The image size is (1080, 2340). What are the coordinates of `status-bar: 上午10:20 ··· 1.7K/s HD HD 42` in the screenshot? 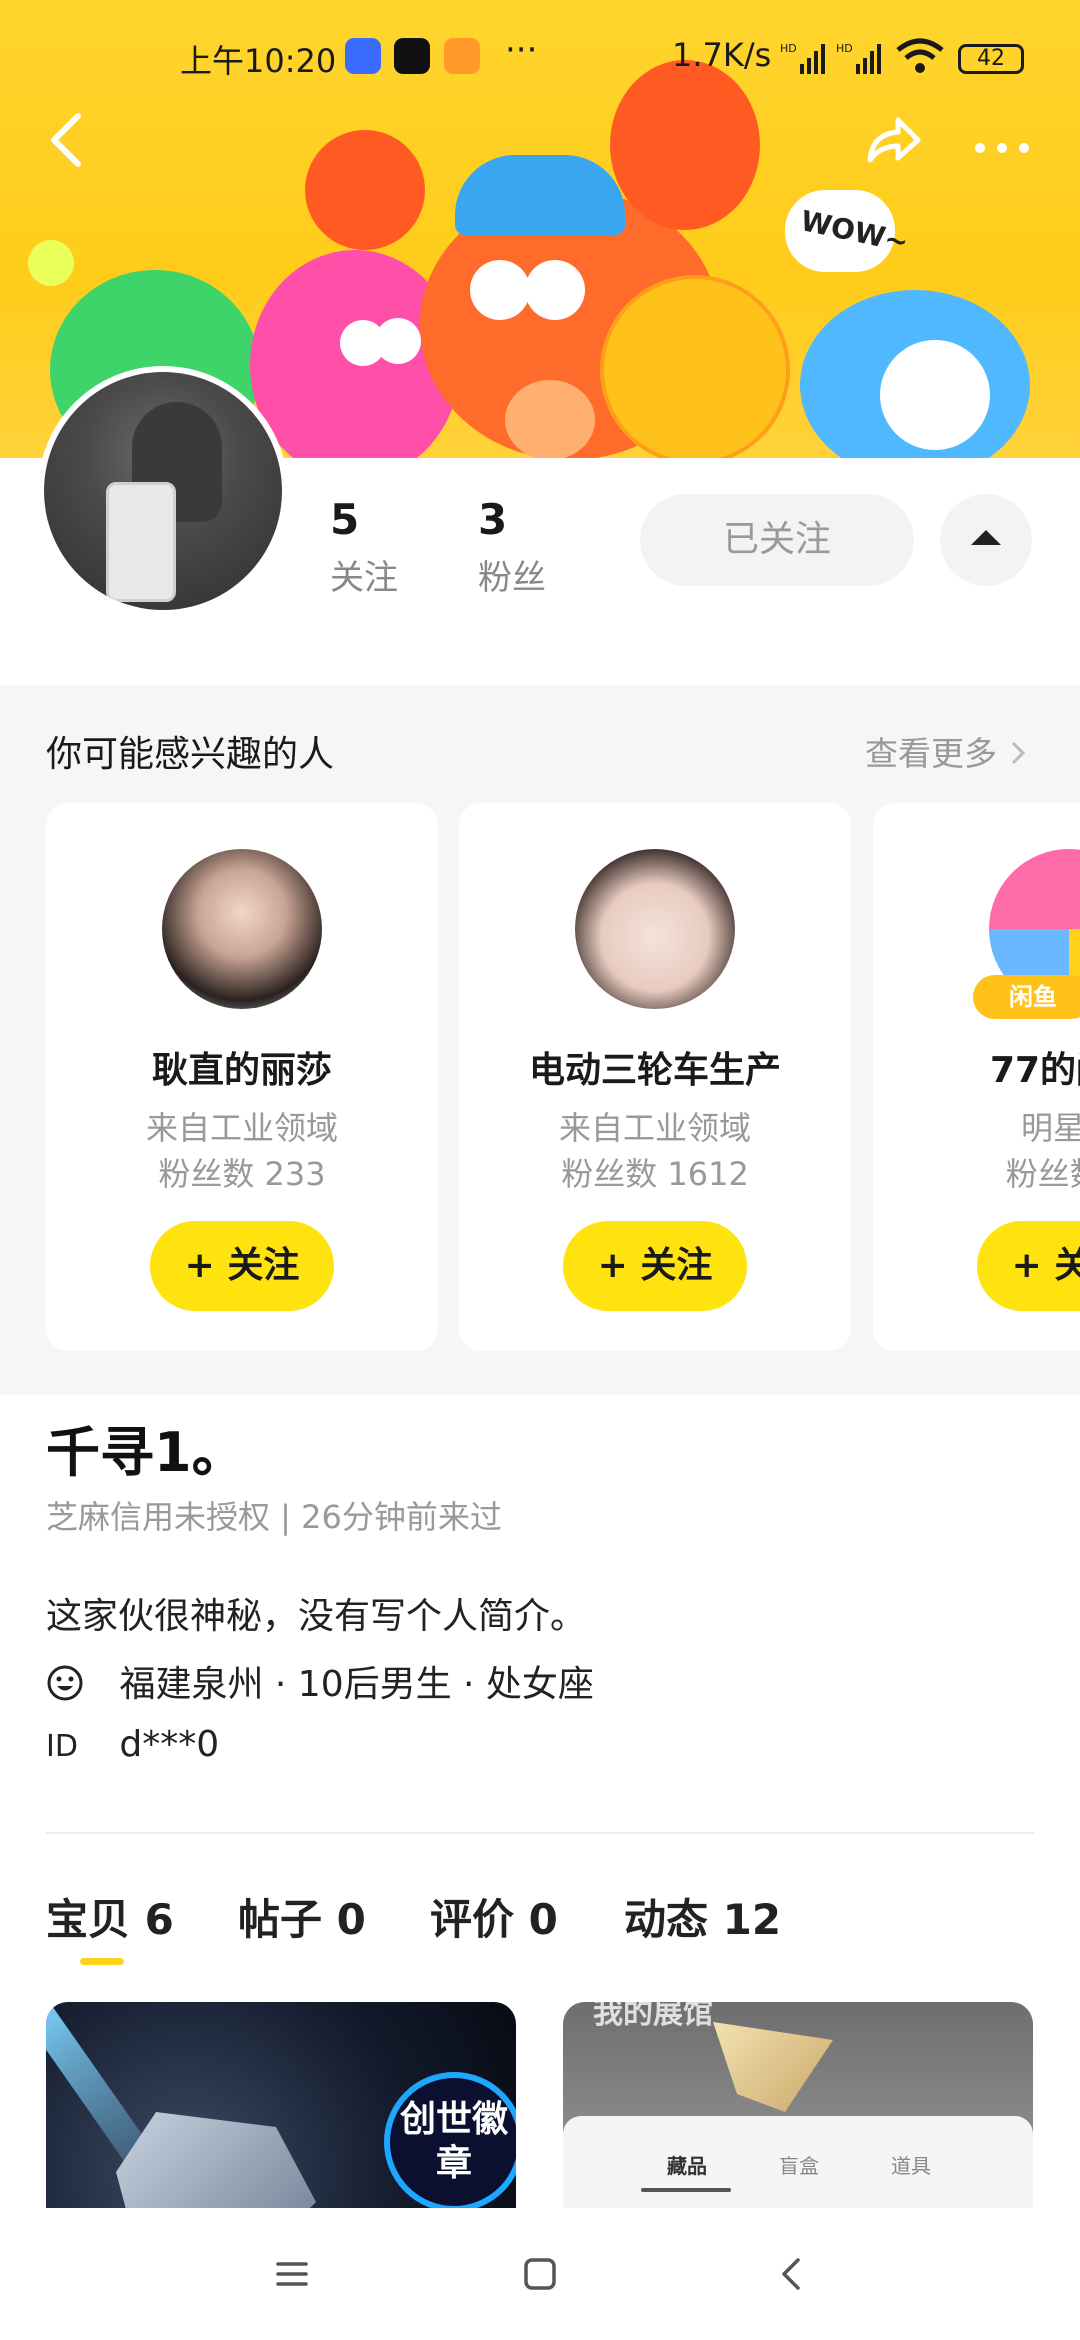 It's located at (540, 60).